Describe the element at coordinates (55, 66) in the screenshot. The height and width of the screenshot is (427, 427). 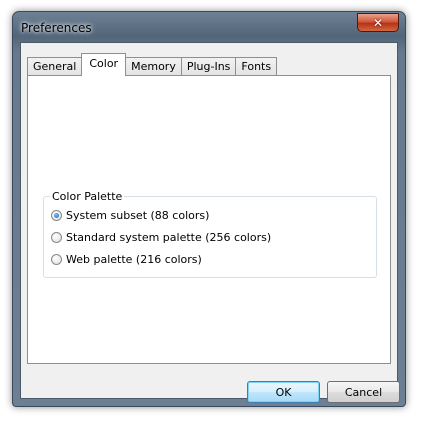
I see `tab-general: General` at that location.